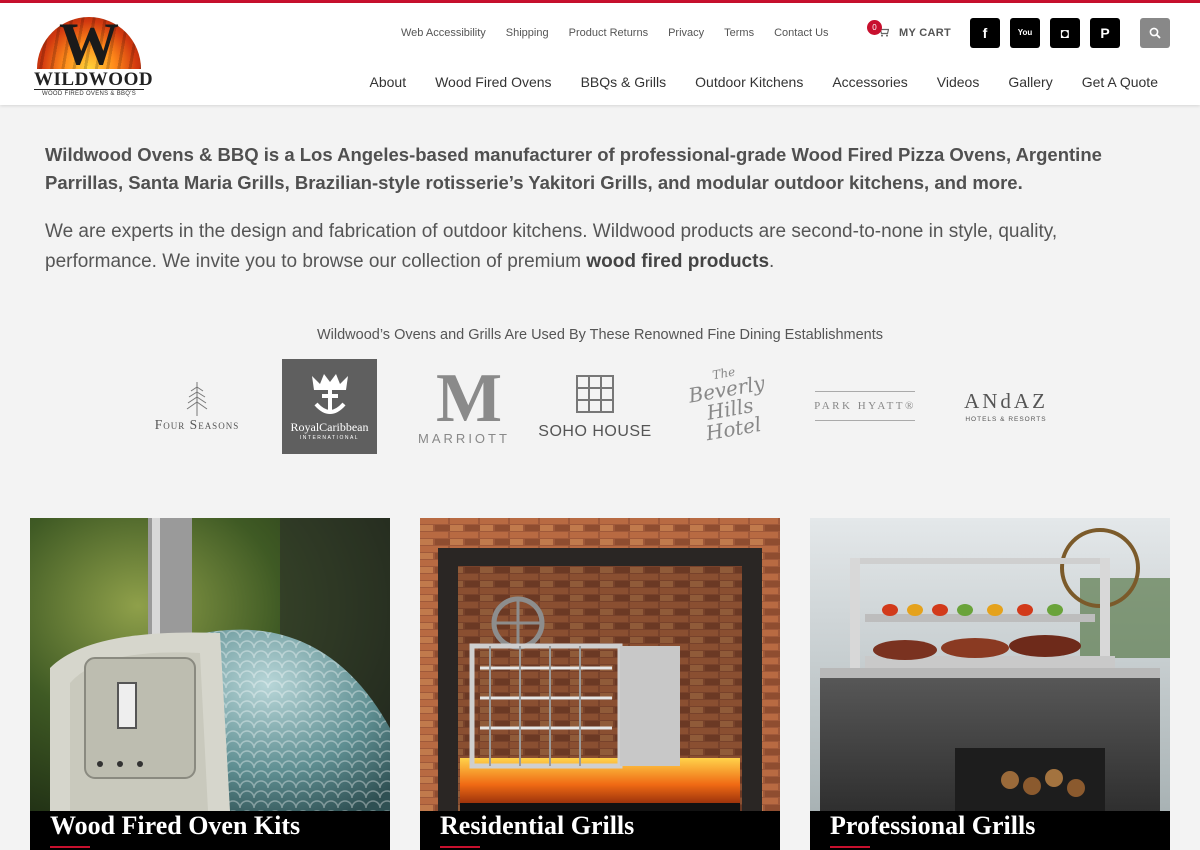 The image size is (1200, 850). I want to click on contact-us-link: Contact Us, so click(801, 33).